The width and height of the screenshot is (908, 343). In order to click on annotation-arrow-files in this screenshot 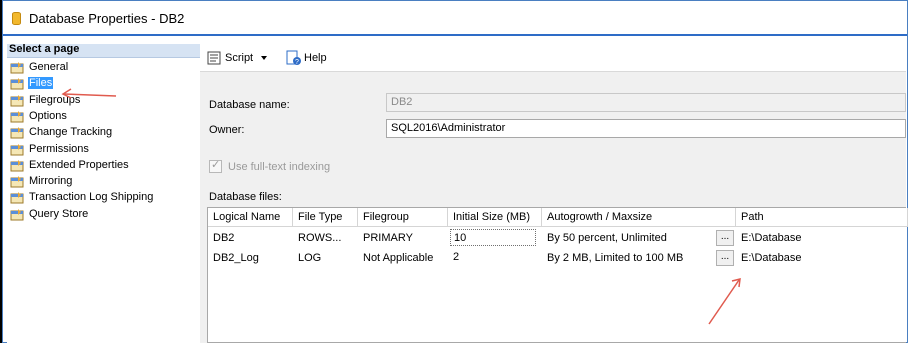, I will do `click(89, 93)`.